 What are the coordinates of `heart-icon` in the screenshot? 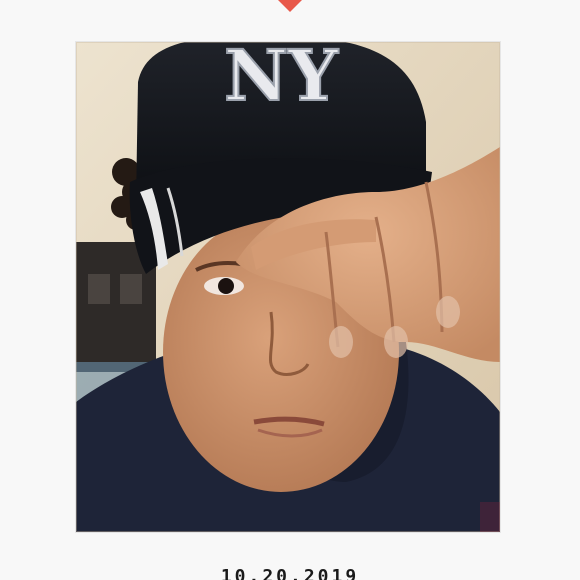 It's located at (290, 6).